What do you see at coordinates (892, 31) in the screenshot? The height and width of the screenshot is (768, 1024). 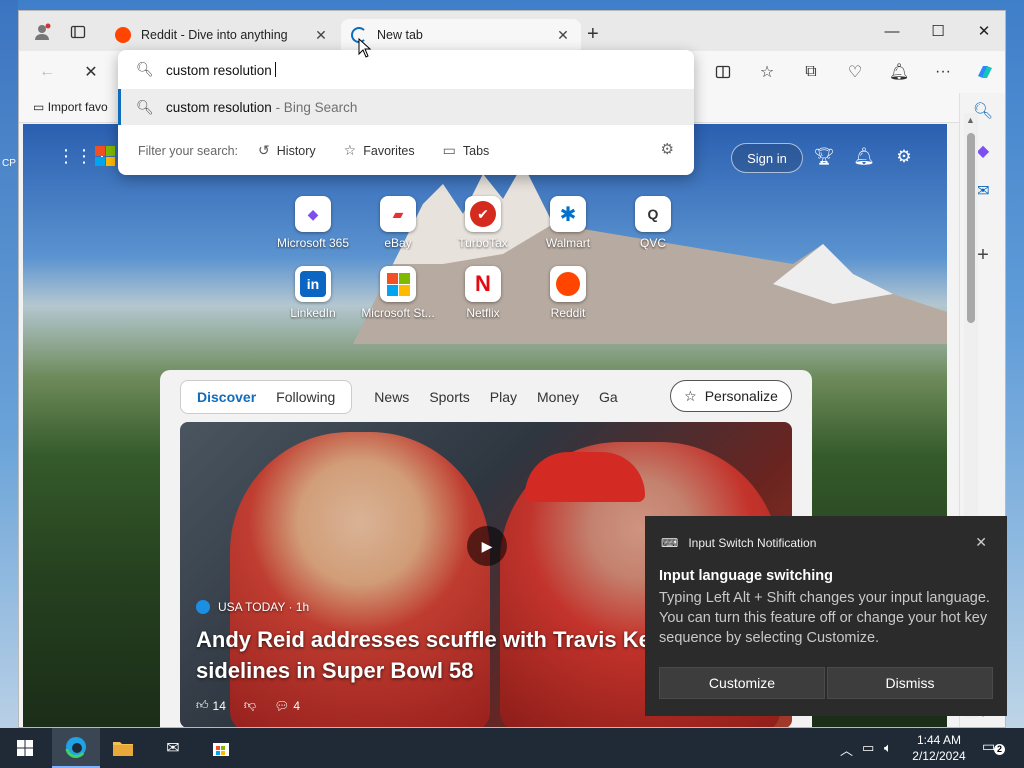 I see `minimize-button: —` at bounding box center [892, 31].